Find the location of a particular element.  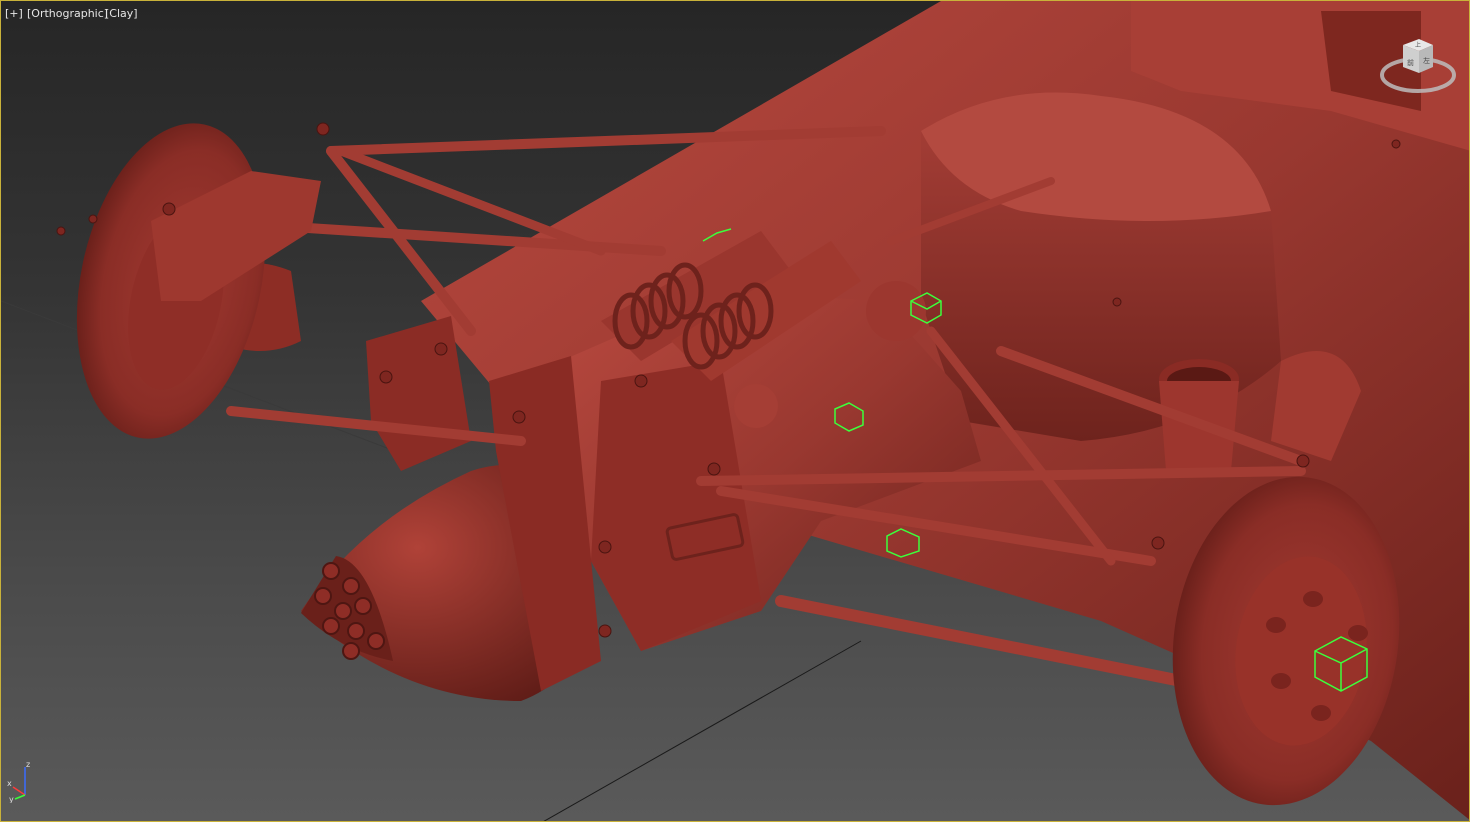

view-mode-label: [Orthographic] is located at coordinates (67, 13).